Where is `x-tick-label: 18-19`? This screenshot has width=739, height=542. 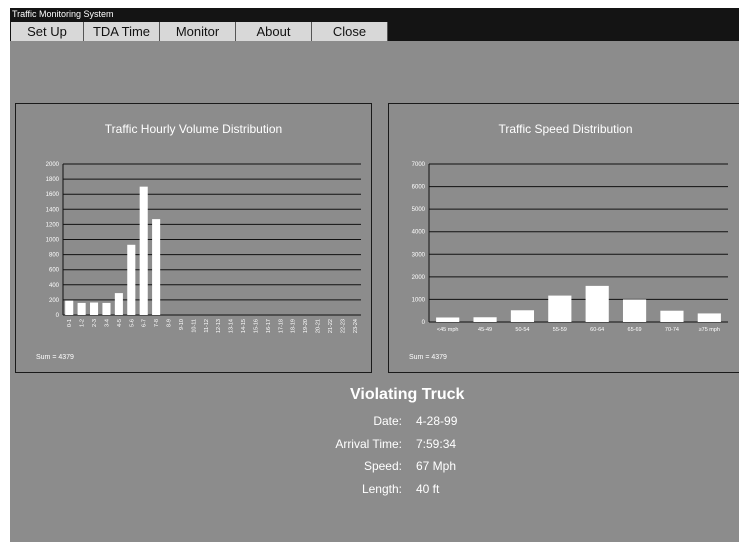 x-tick-label: 18-19 is located at coordinates (294, 326).